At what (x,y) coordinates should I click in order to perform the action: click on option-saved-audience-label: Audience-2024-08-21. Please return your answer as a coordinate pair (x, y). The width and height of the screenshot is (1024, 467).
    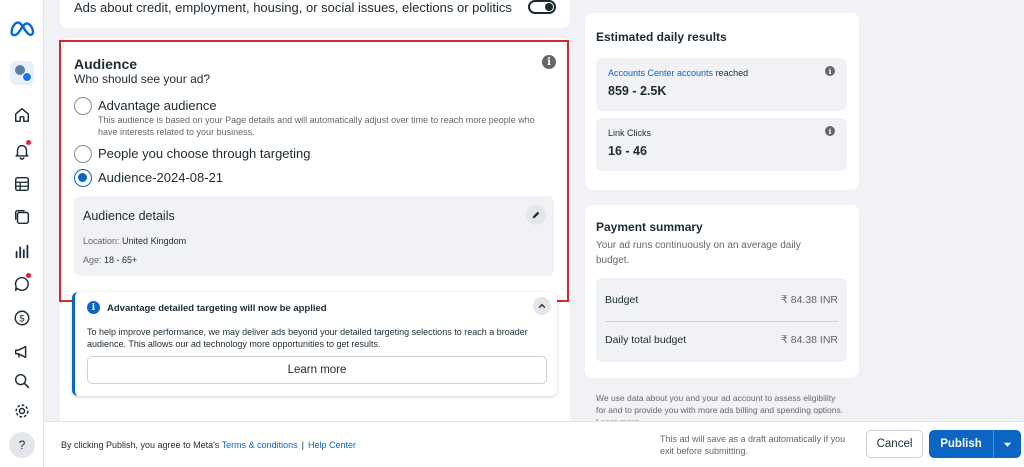
    Looking at the image, I should click on (160, 177).